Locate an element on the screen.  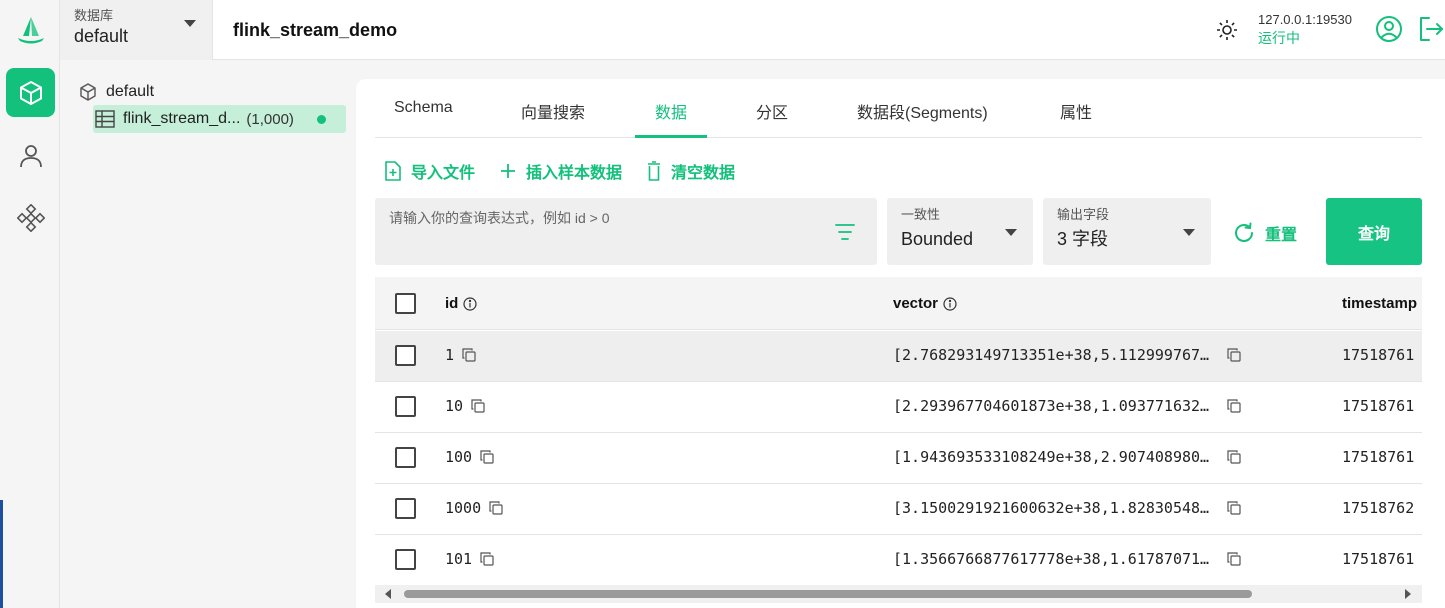
tab-data: 数据 is located at coordinates (671, 118).